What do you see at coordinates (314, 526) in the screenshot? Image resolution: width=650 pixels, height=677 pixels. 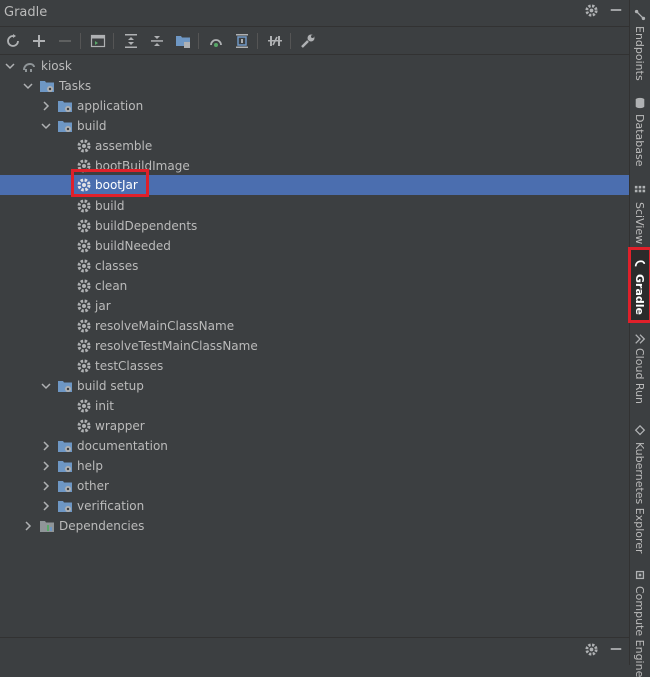 I see `tree-item-dependencies: Dependencies` at bounding box center [314, 526].